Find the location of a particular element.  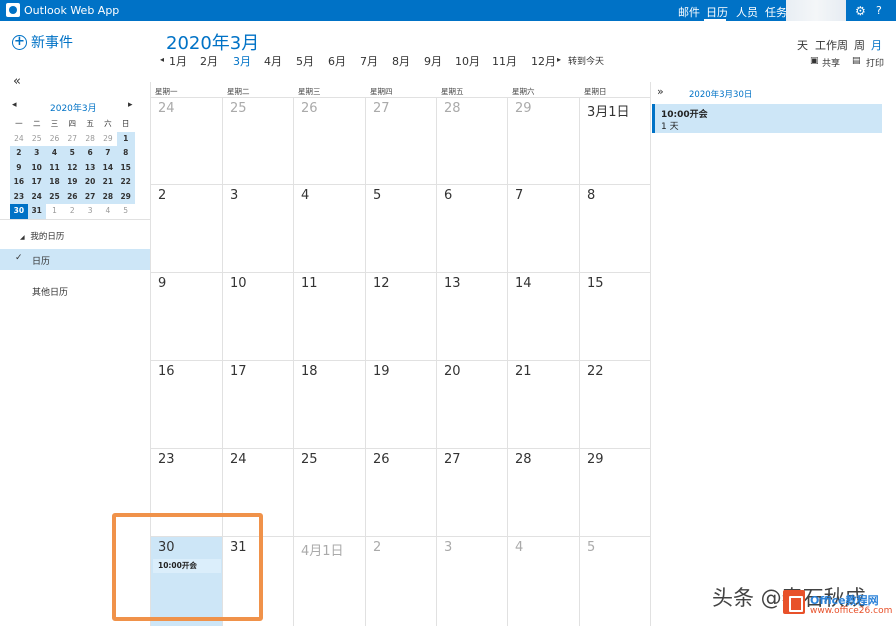

day-cell: 7 is located at coordinates (543, 228).